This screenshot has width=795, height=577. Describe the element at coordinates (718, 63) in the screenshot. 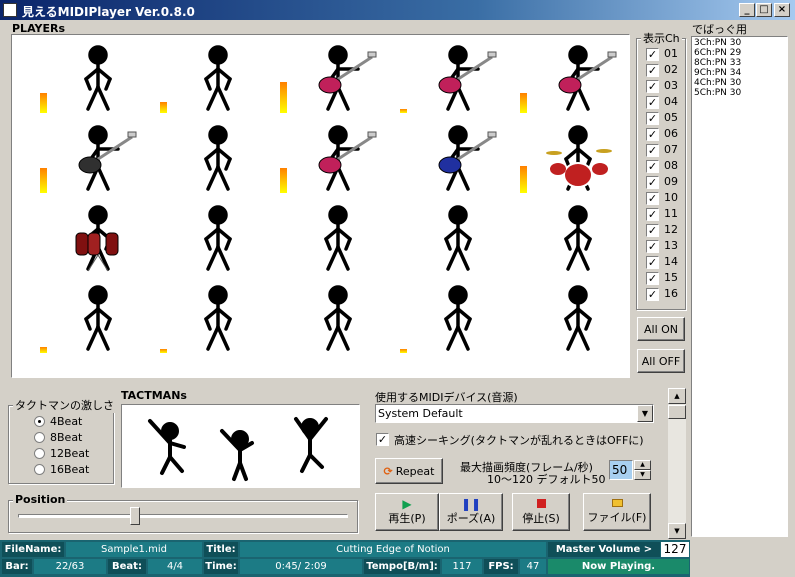

I see `debug-line: 8Ch:PN 33` at that location.